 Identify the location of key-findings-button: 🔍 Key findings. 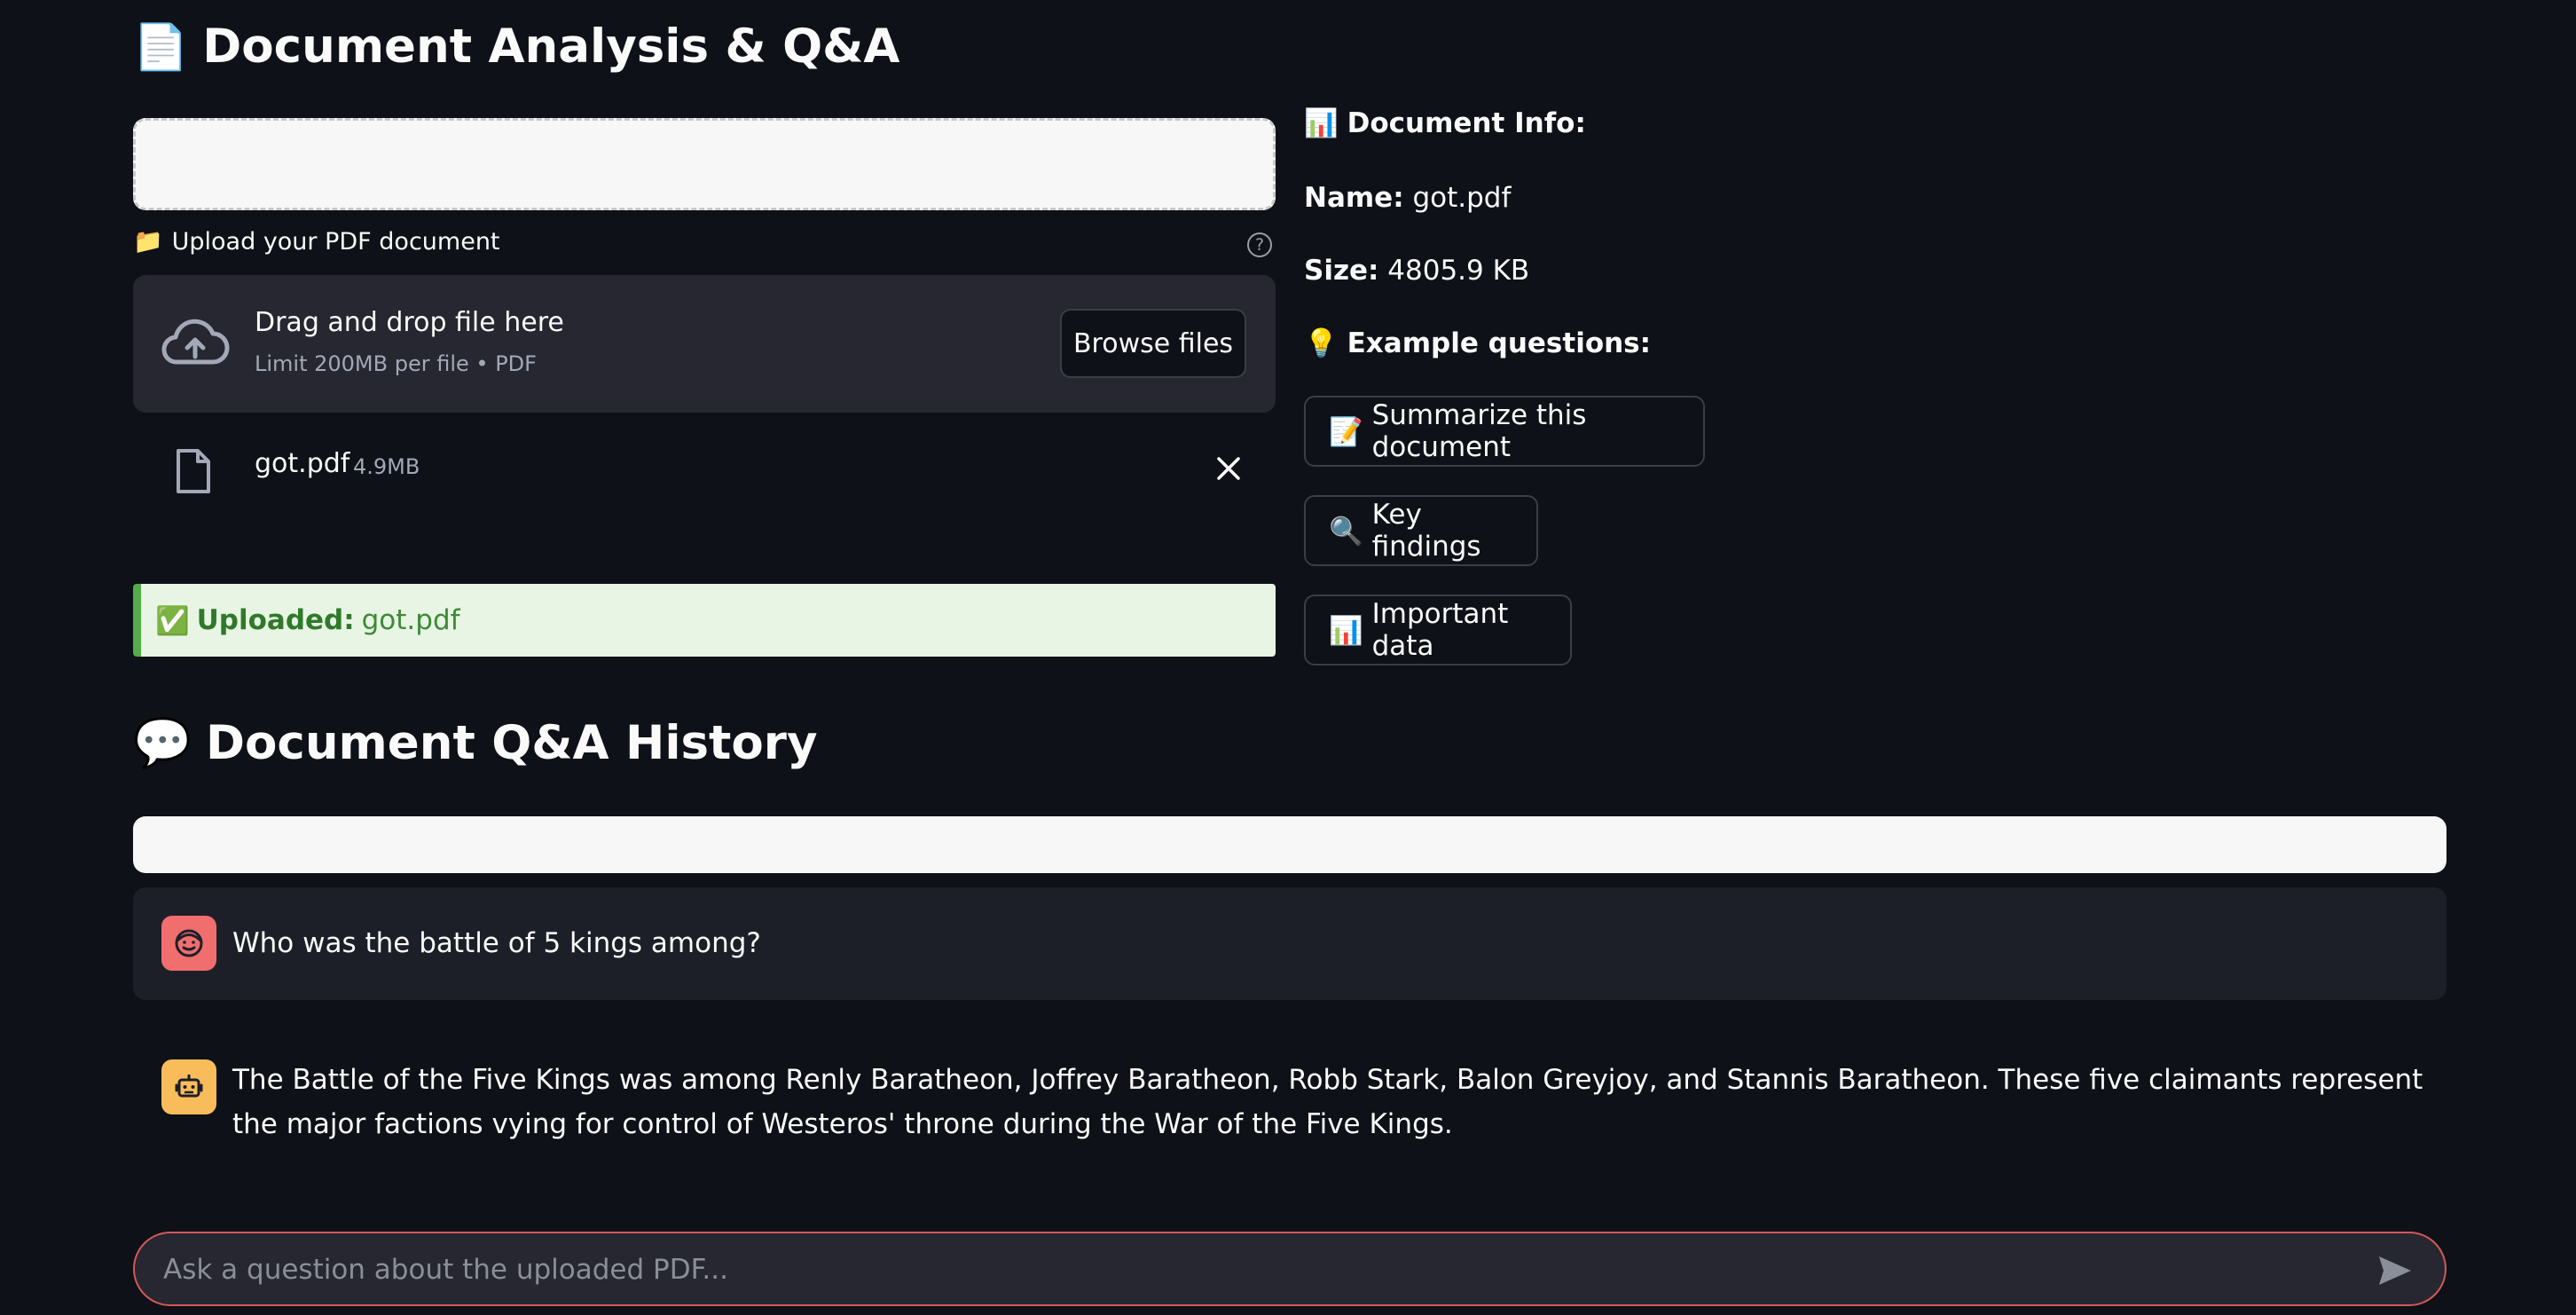
(1421, 530).